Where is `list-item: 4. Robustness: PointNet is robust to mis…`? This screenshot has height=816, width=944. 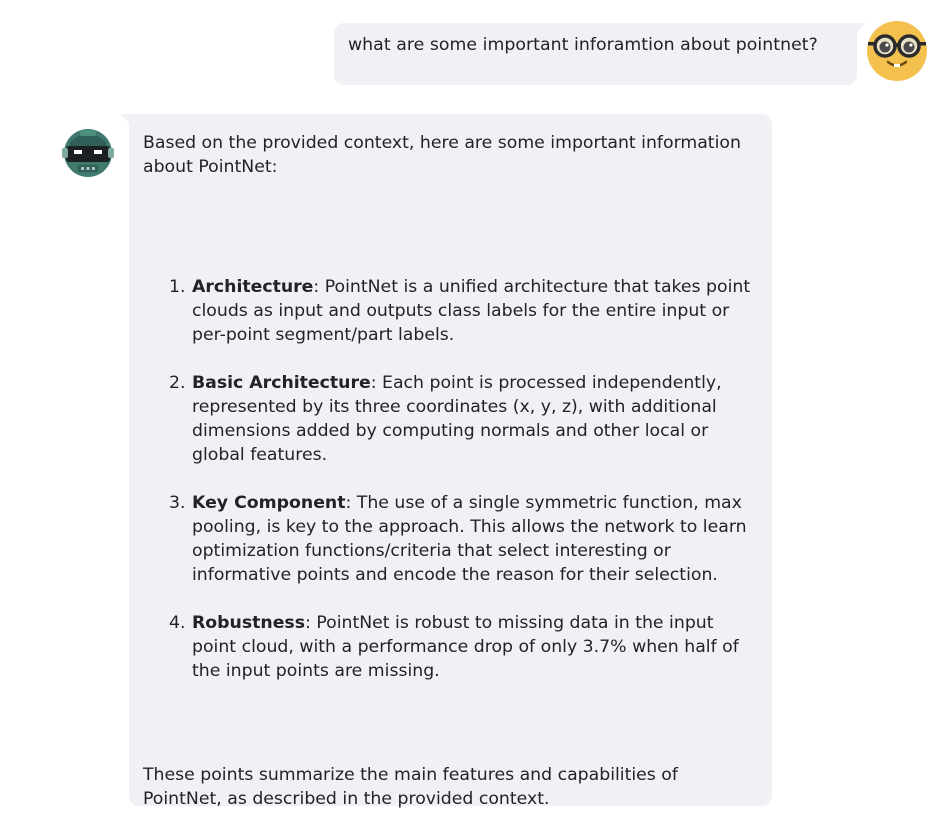
list-item: 4. Robustness: PointNet is robust to mis… is located at coordinates (450, 647).